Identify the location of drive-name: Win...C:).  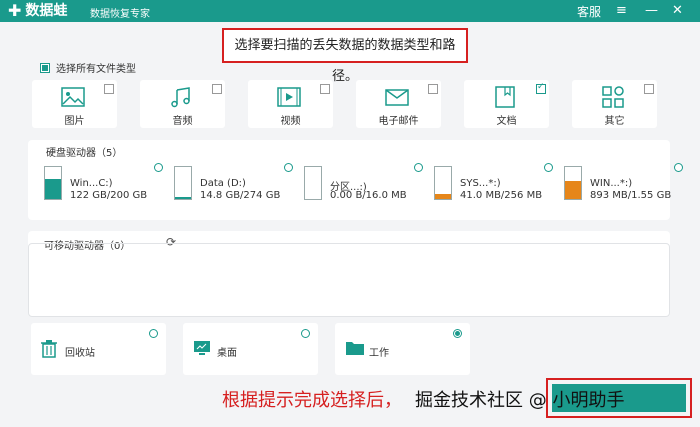
(91, 183).